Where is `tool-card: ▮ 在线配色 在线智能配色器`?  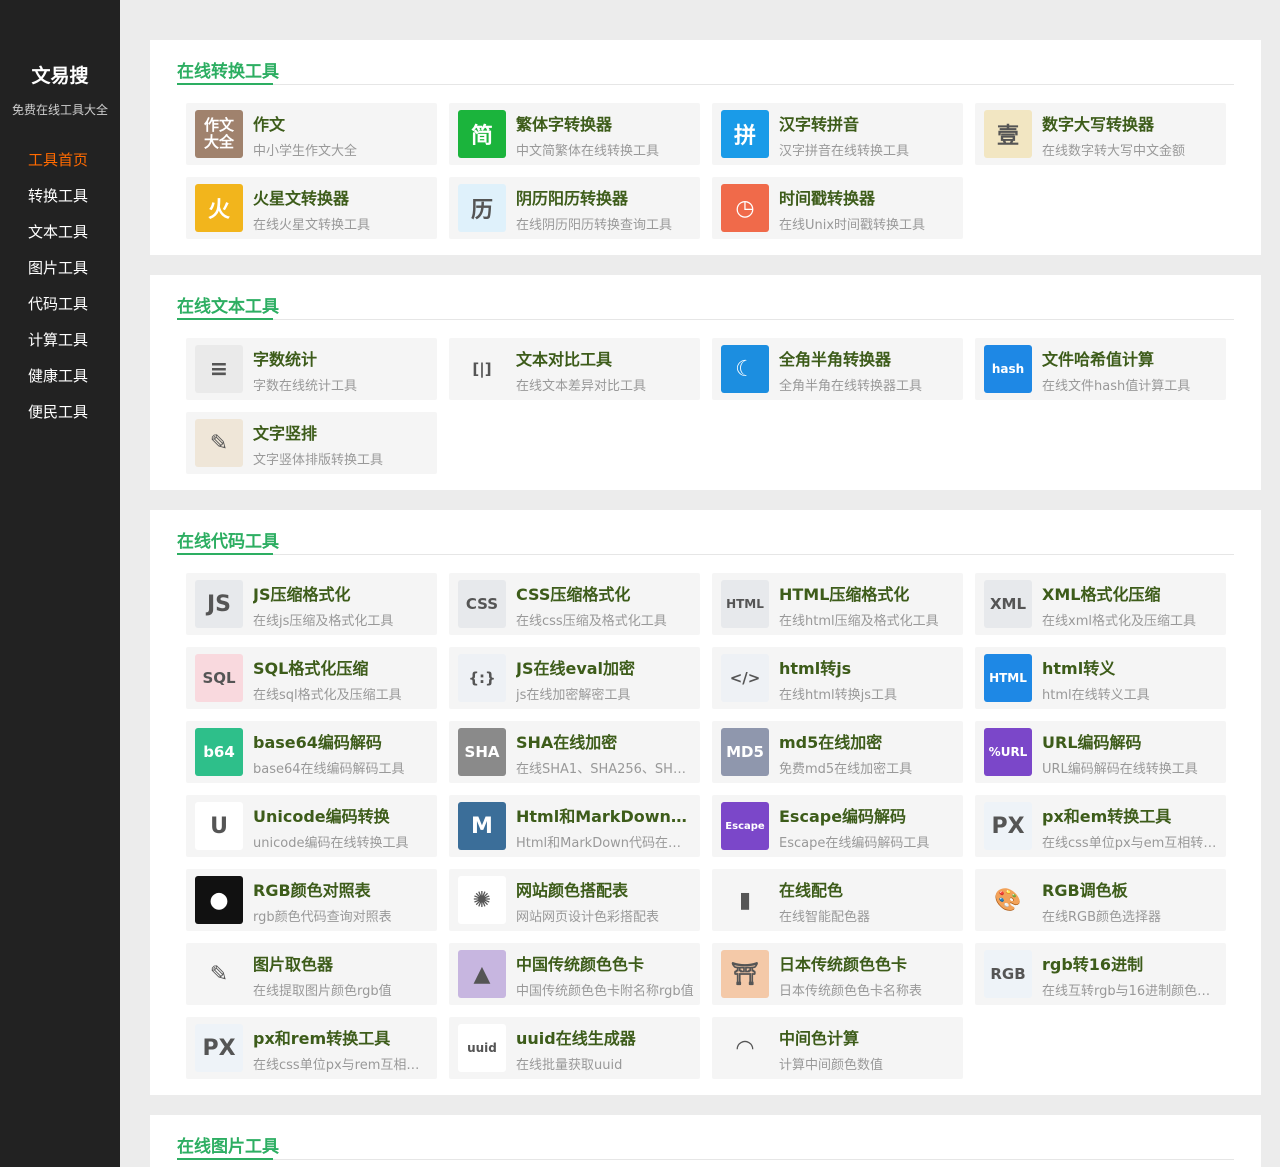 tool-card: ▮ 在线配色 在线智能配色器 is located at coordinates (837, 900).